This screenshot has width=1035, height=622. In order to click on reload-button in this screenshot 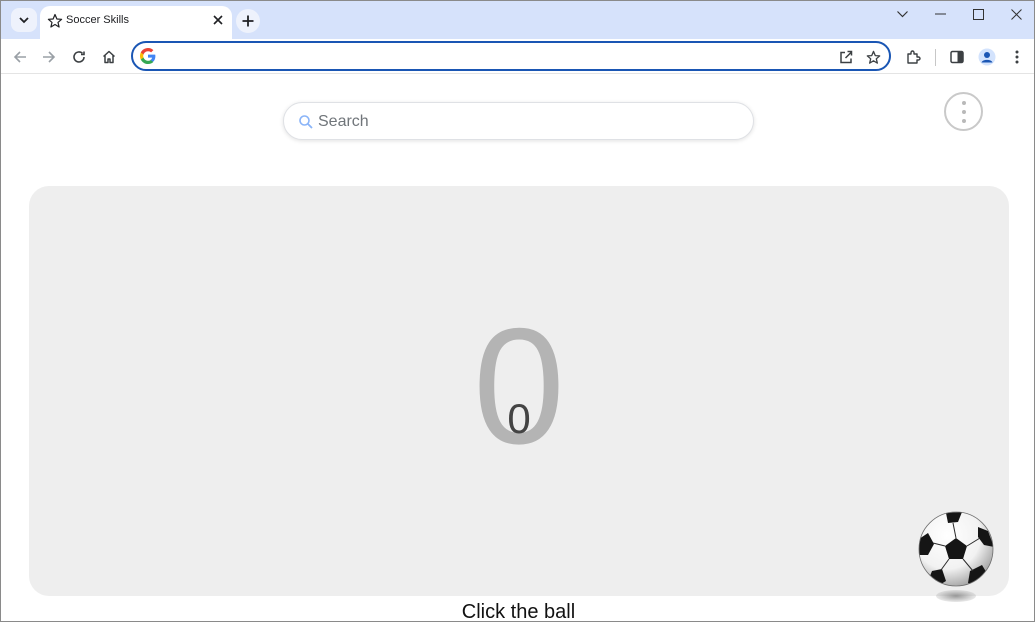, I will do `click(79, 57)`.